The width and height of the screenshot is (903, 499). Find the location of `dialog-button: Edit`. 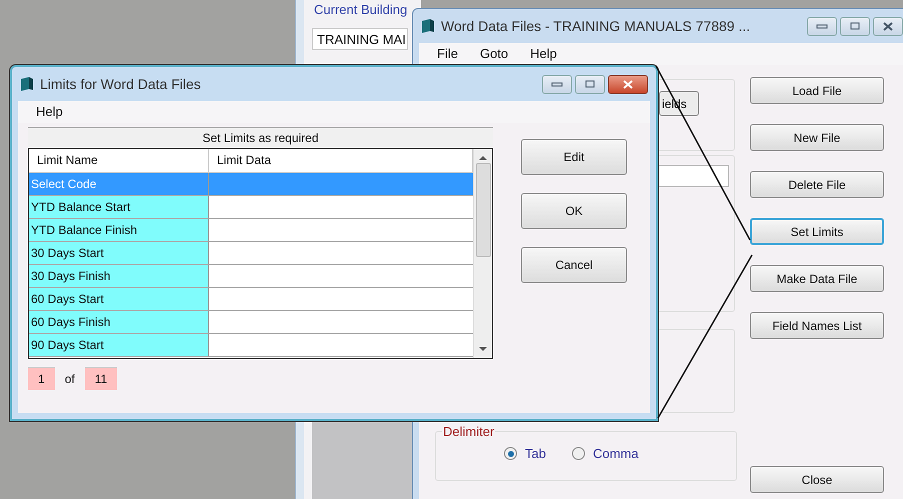

dialog-button: Edit is located at coordinates (574, 157).